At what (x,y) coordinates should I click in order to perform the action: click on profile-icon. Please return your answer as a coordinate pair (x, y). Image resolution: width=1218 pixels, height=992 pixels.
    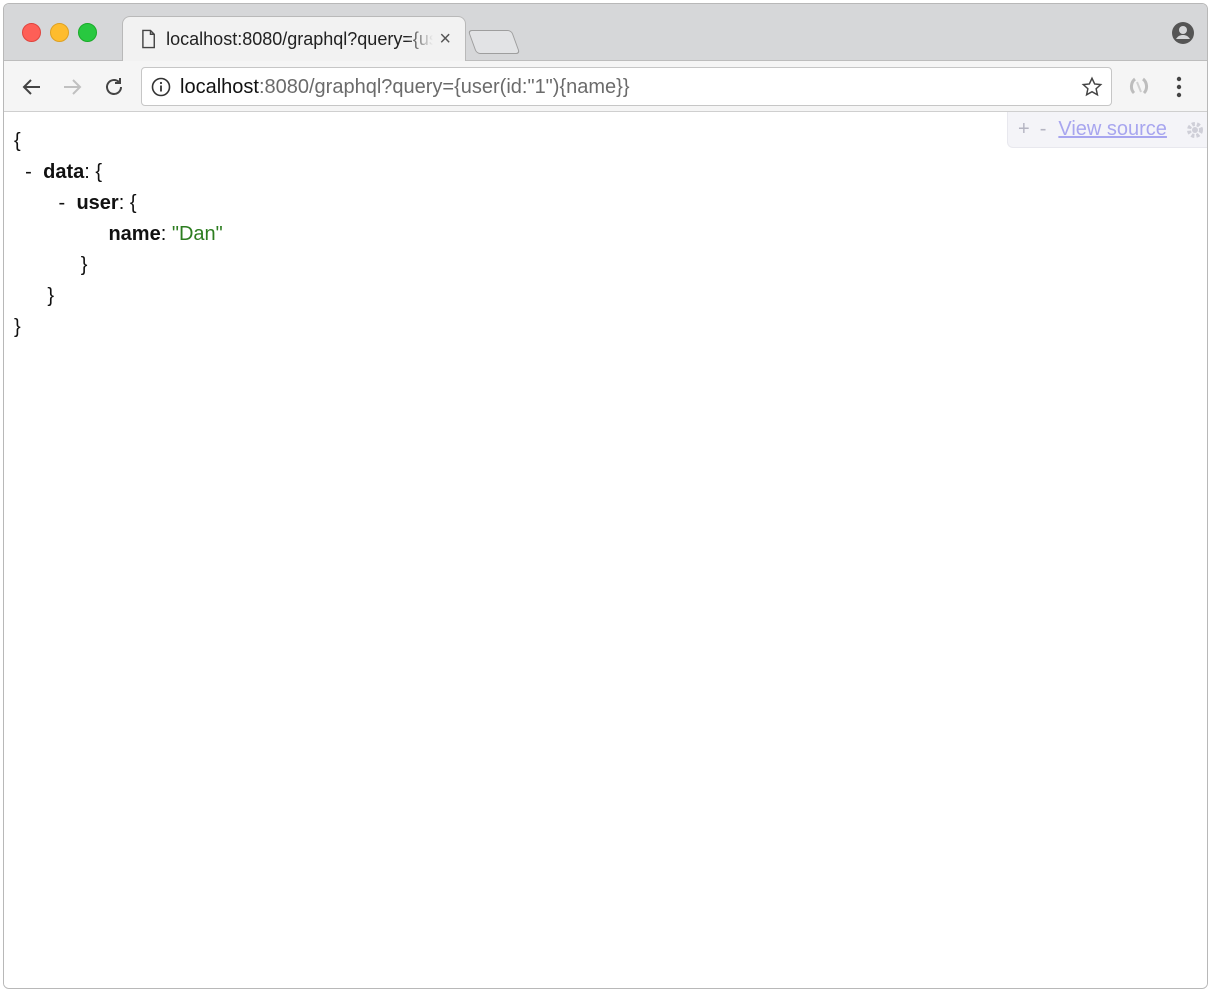
    Looking at the image, I should click on (1183, 33).